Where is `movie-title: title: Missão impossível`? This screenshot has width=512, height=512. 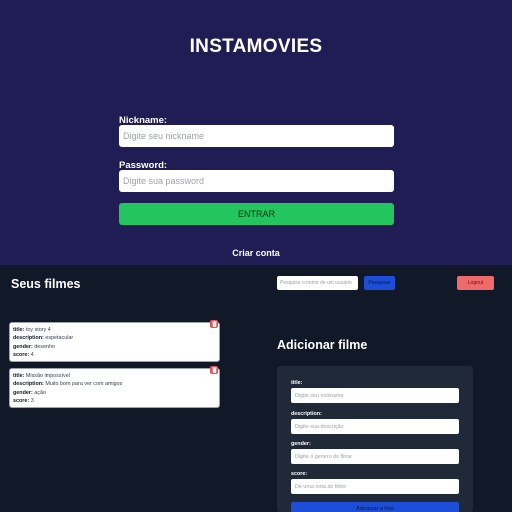 movie-title: title: Missão impossível is located at coordinates (116, 376).